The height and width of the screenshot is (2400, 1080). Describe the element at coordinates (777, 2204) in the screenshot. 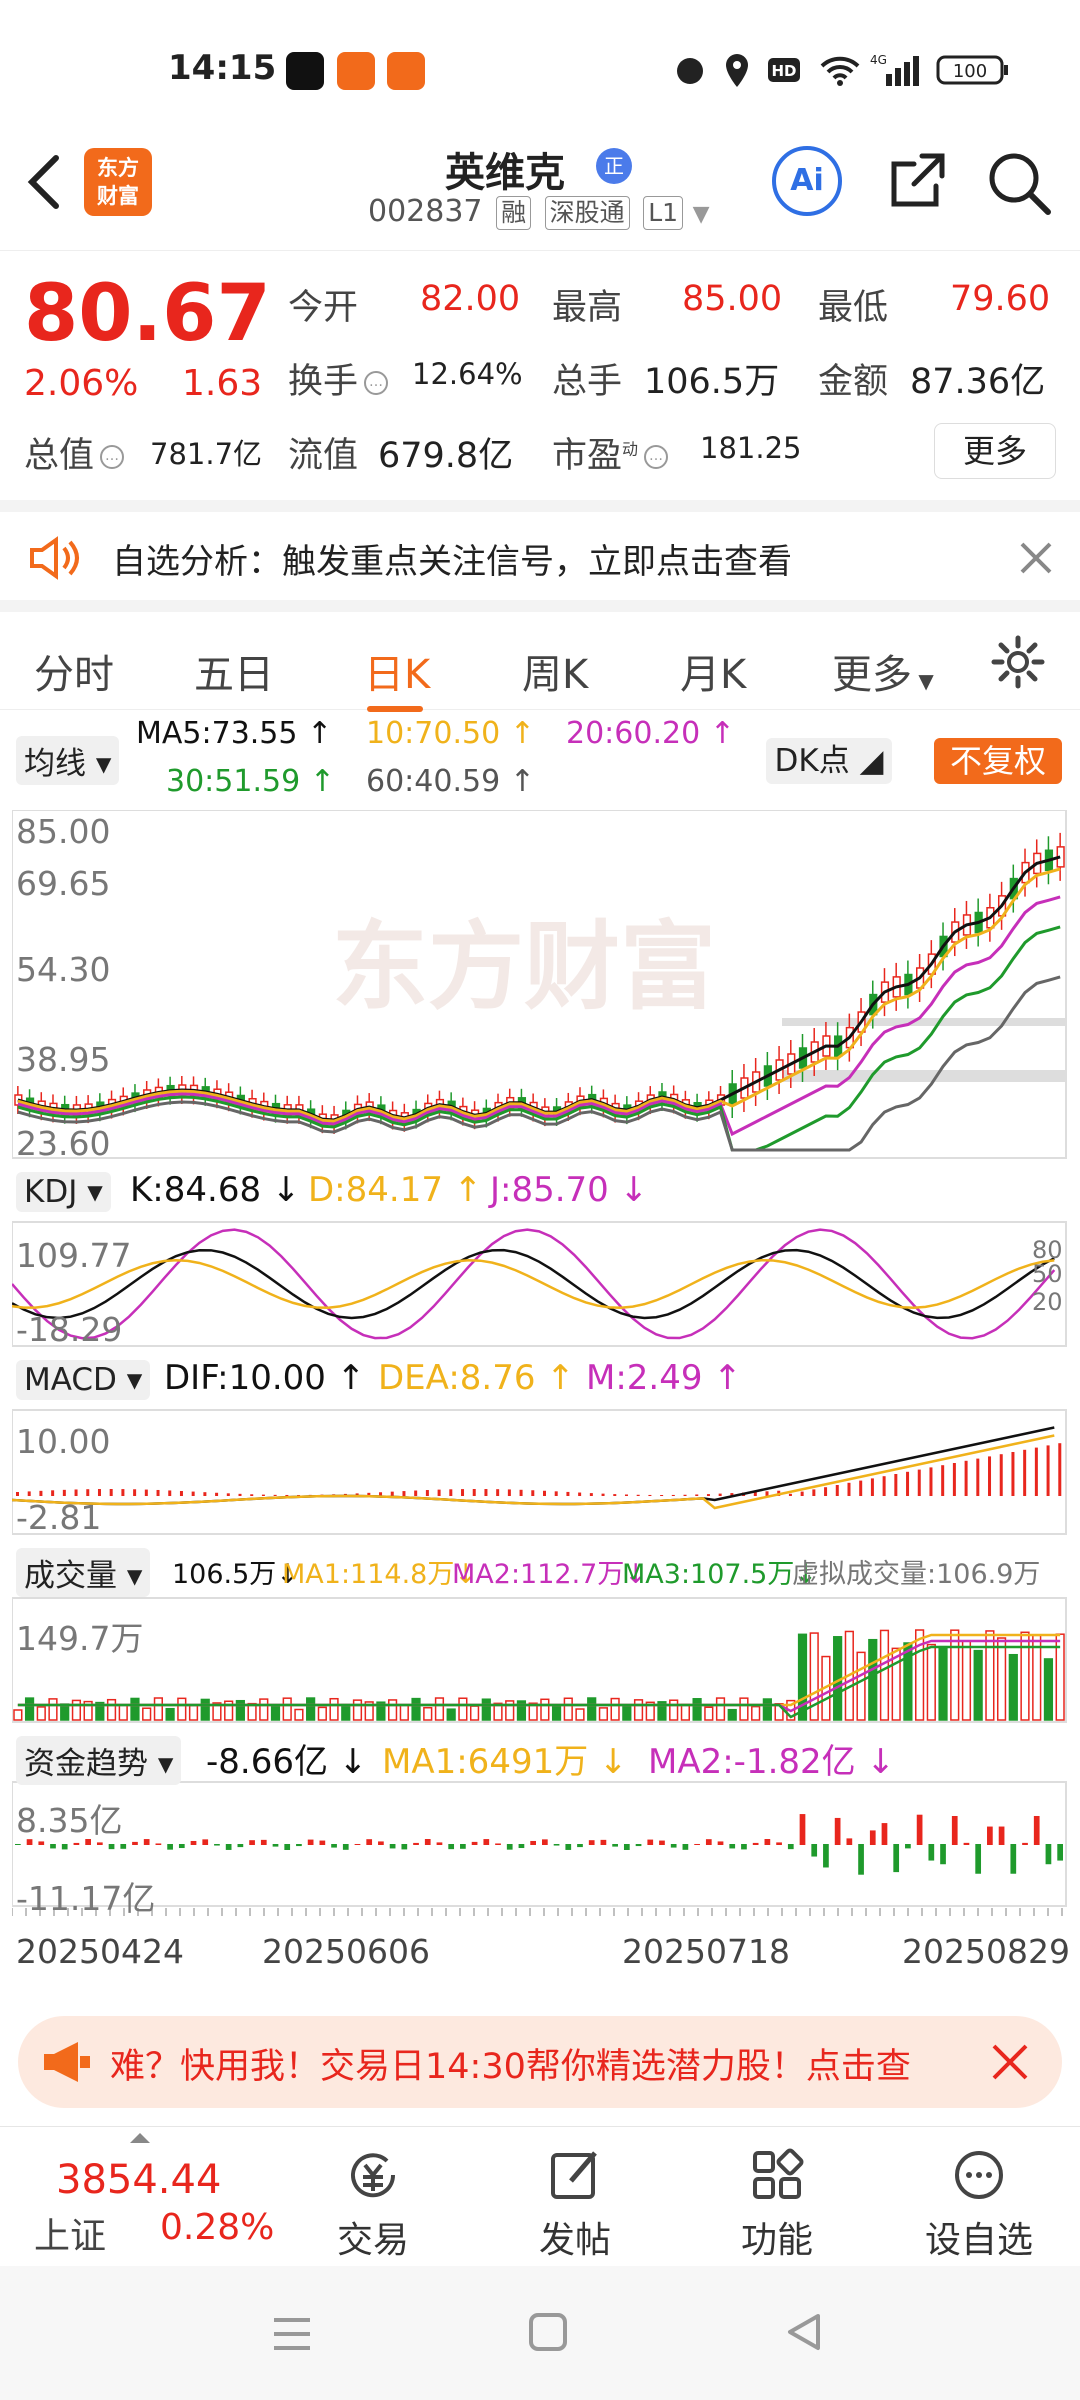

I see `functions-button: 功能` at that location.